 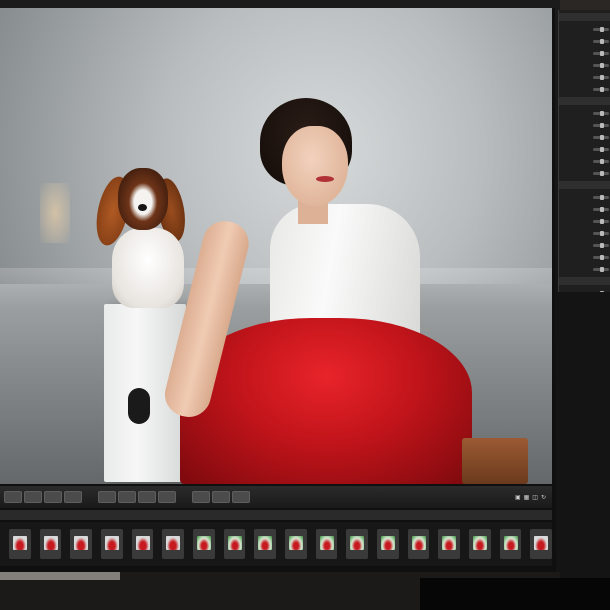 I want to click on toolbar-right-group, so click(x=222, y=497).